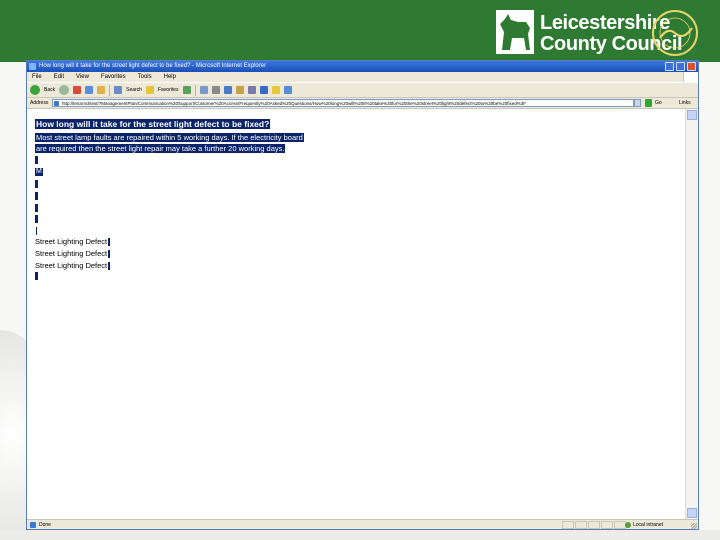  Describe the element at coordinates (64, 90) in the screenshot. I see `forward-arrow-icon` at that location.